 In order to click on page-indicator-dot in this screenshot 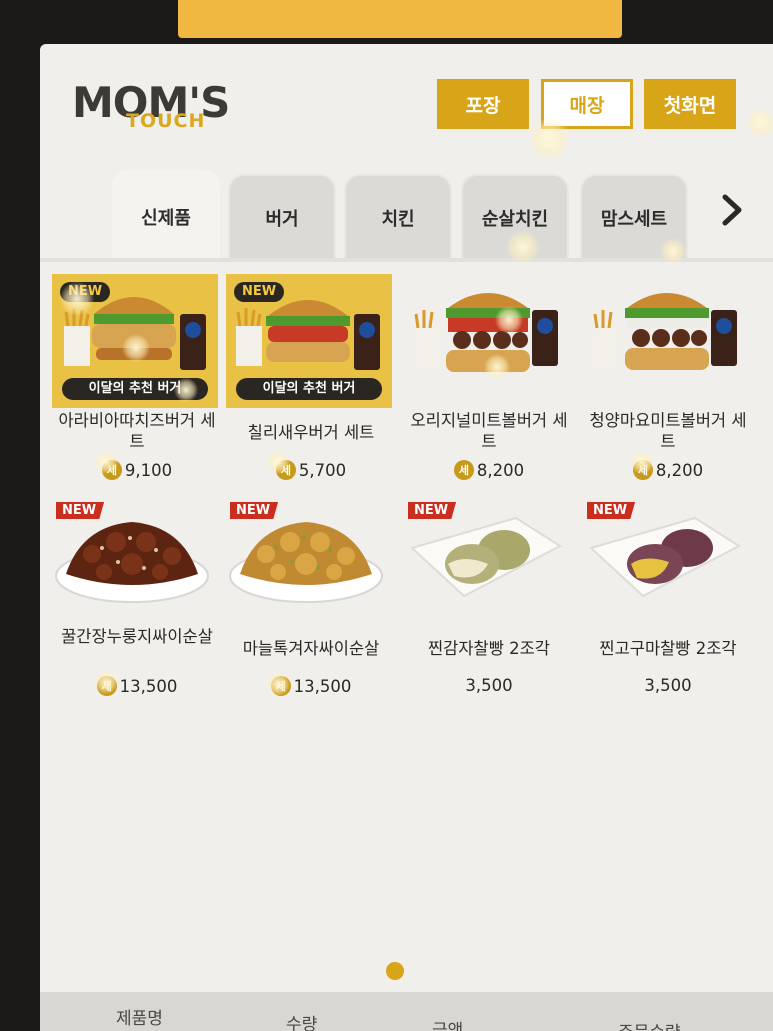, I will do `click(395, 971)`.